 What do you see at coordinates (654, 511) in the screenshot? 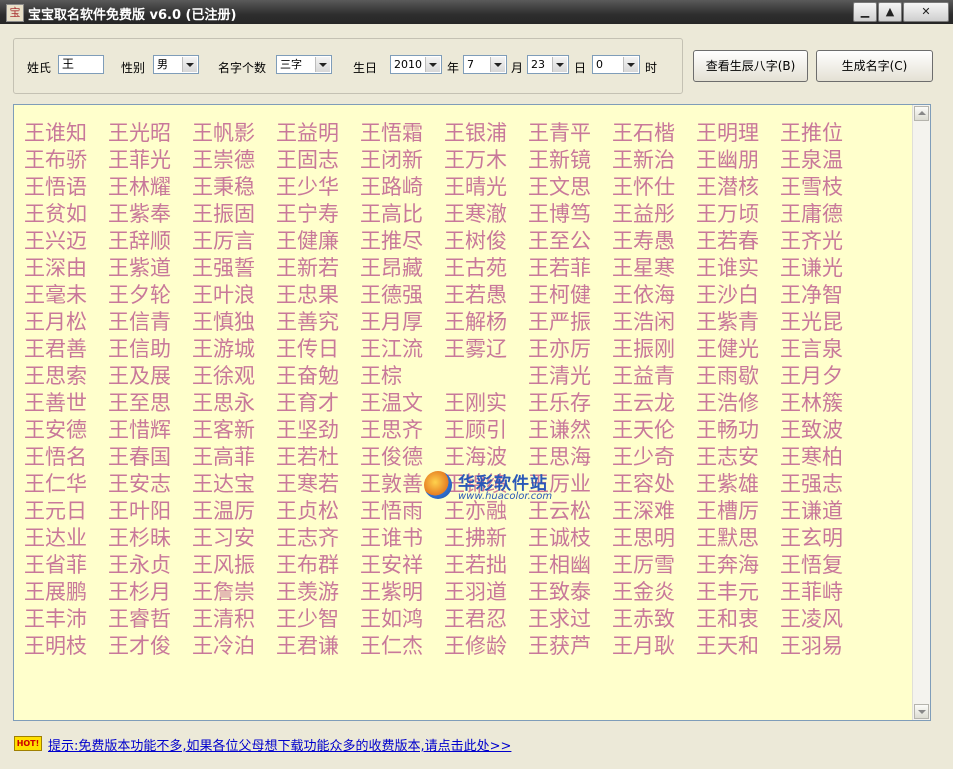
I see `name-item: 王深难` at bounding box center [654, 511].